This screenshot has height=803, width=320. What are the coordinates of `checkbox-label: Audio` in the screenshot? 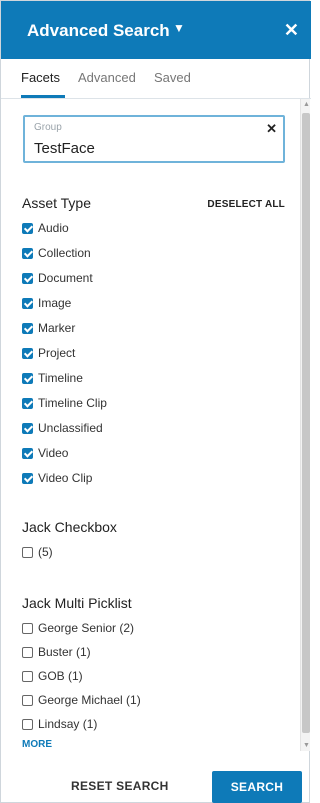 It's located at (53, 228).